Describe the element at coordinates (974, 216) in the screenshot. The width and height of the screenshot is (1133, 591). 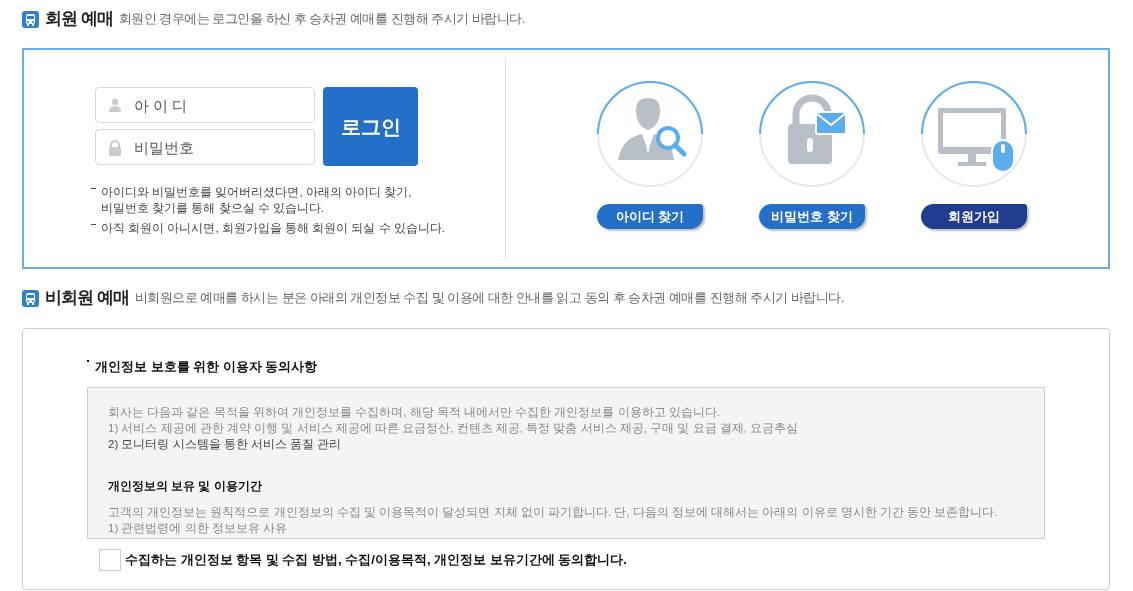
I see `signup-button: 회원가입` at that location.